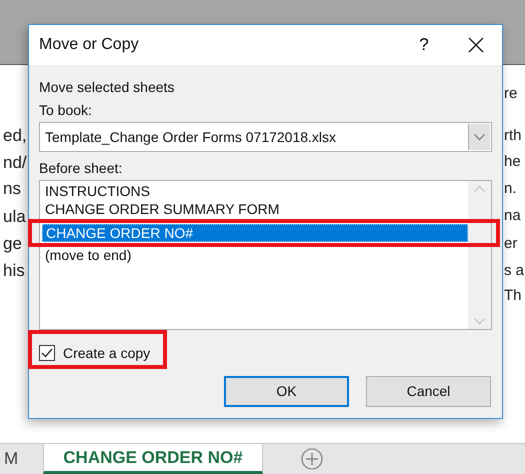 This screenshot has width=525, height=474. What do you see at coordinates (511, 188) in the screenshot?
I see `cell-text: n.` at bounding box center [511, 188].